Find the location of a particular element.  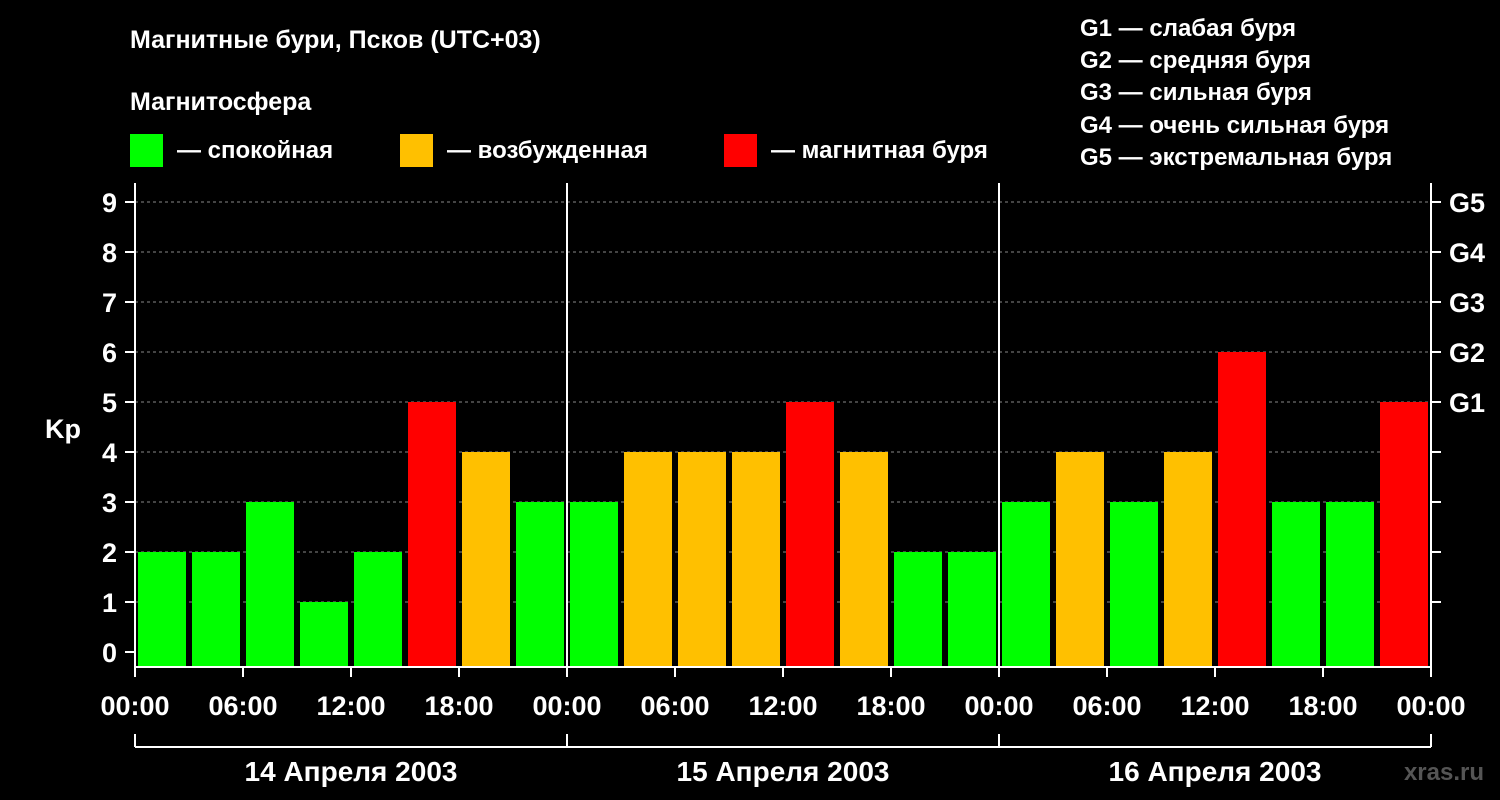

g-scale-g2: G2 — средняя буря is located at coordinates (1195, 60).